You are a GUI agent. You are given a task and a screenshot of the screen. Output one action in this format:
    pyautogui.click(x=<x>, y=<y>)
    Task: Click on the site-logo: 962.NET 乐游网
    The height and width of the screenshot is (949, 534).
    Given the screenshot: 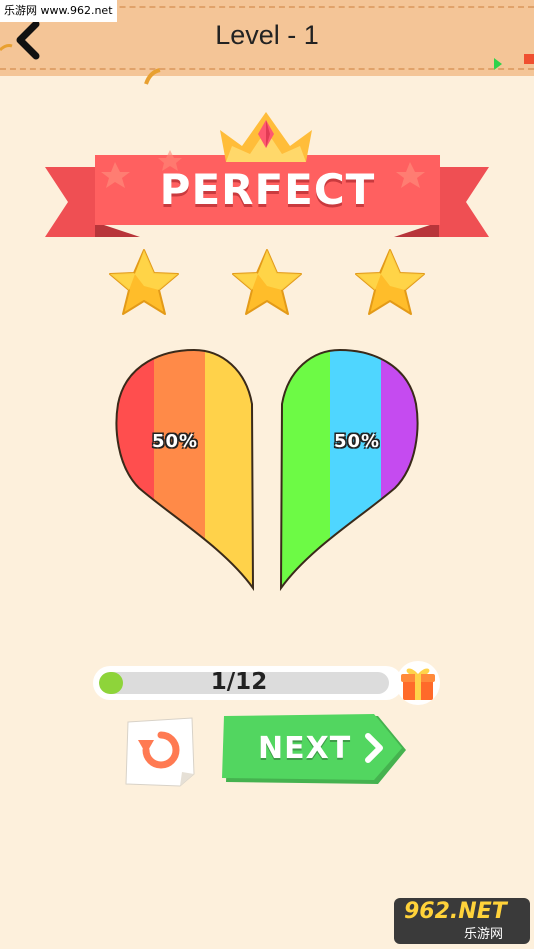 What is the action you would take?
    pyautogui.click(x=462, y=921)
    